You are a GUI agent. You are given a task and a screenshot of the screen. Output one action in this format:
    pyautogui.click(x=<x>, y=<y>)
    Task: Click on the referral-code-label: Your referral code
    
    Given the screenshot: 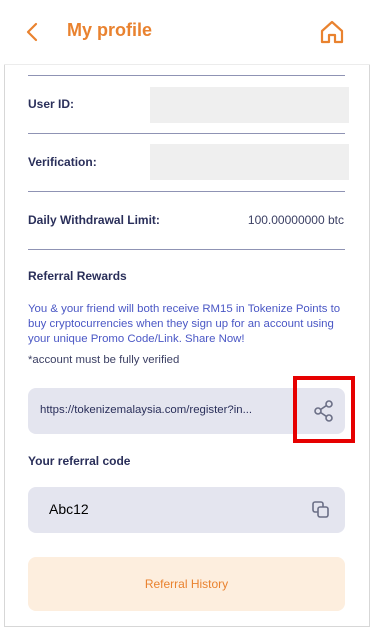 What is the action you would take?
    pyautogui.click(x=79, y=461)
    